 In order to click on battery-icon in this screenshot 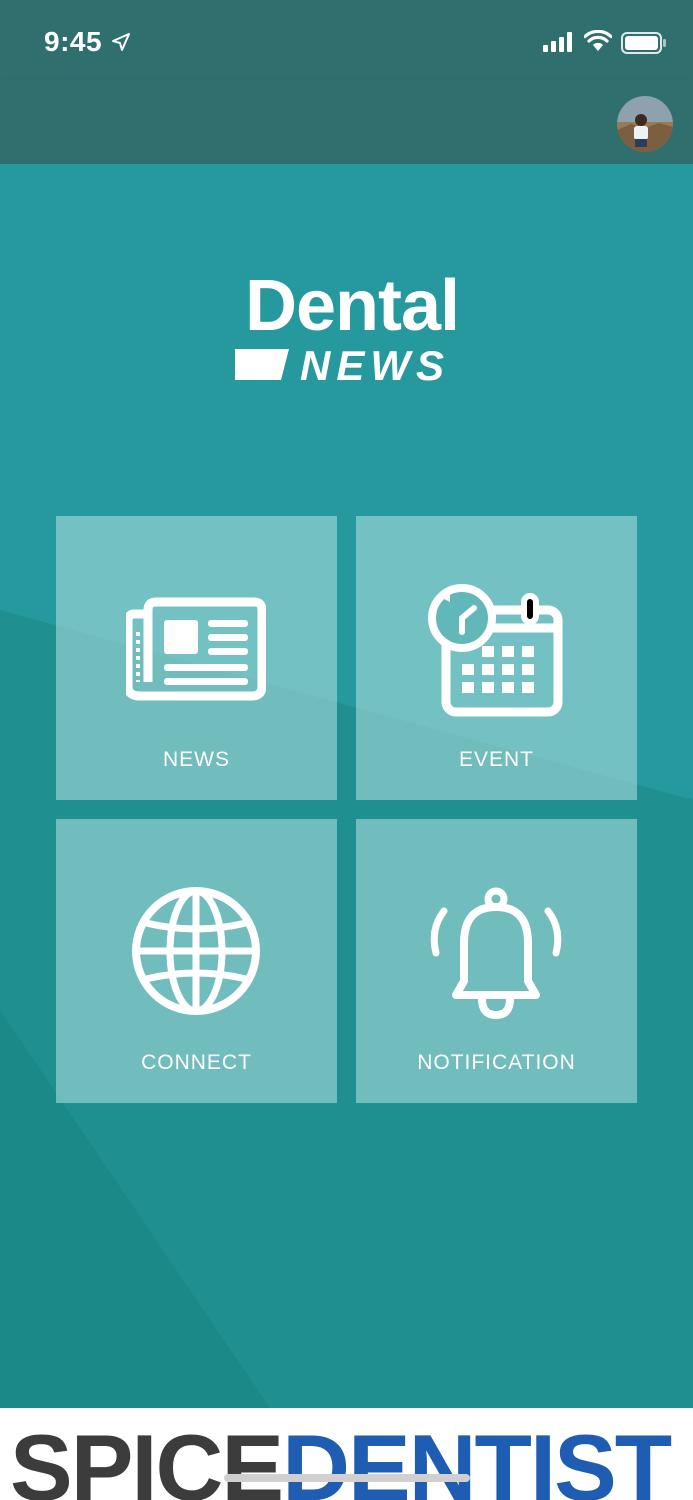, I will do `click(643, 43)`.